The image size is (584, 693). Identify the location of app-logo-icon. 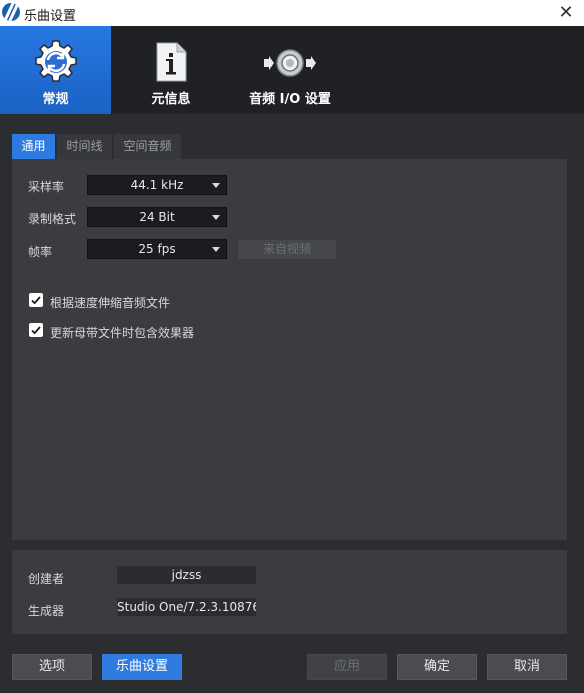
(11, 12).